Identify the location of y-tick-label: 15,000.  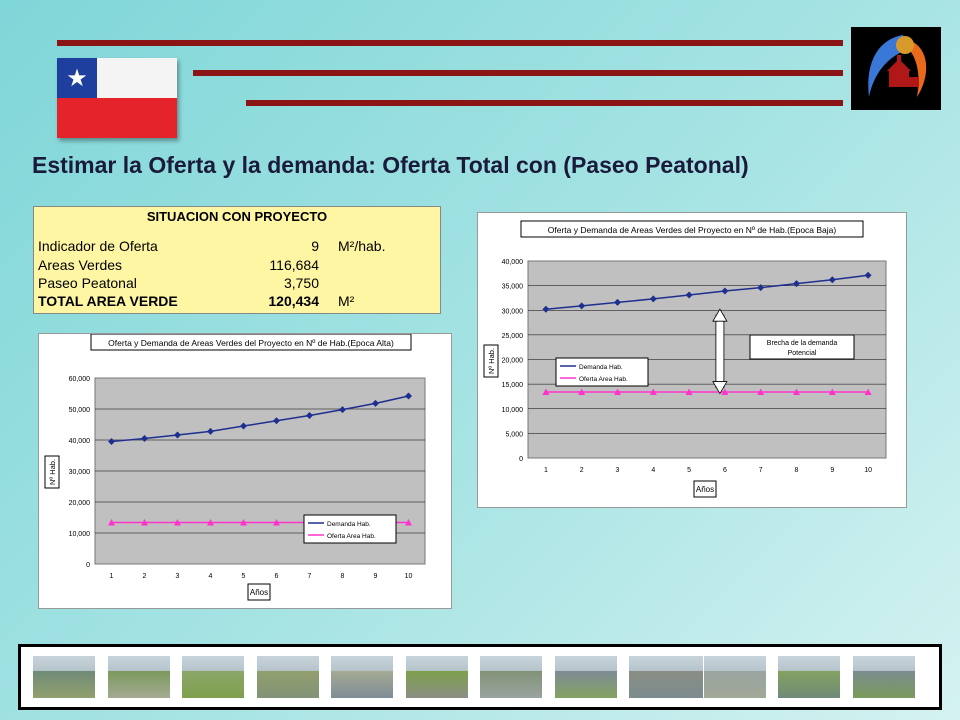
(513, 385).